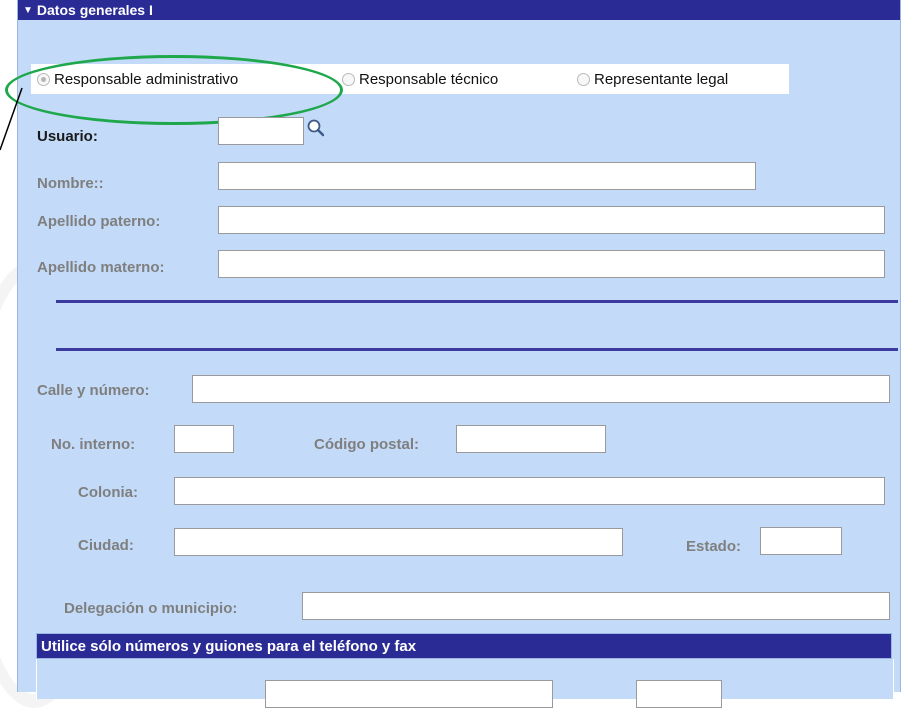 This screenshot has width=922, height=708. What do you see at coordinates (551, 220) in the screenshot?
I see `apellido-paterno-input` at bounding box center [551, 220].